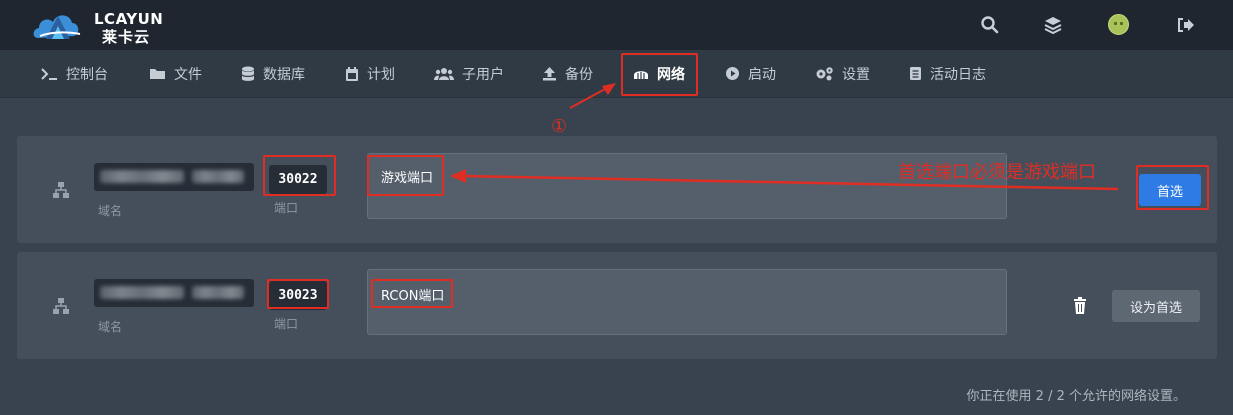  Describe the element at coordinates (1186, 25) in the screenshot. I see `logout-icon` at that location.